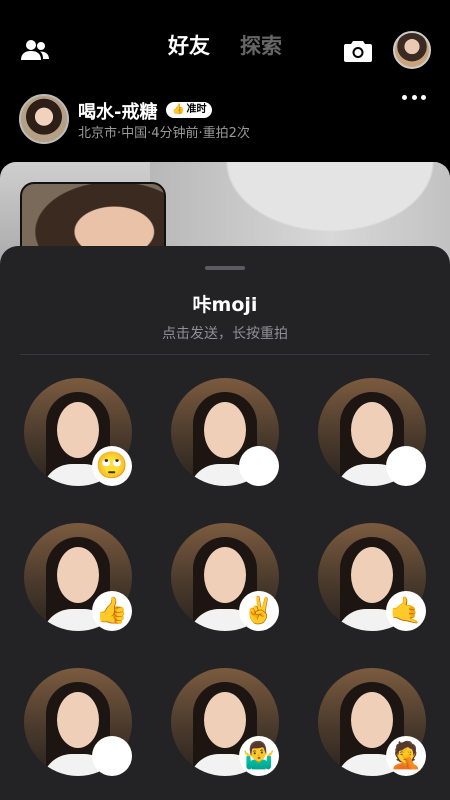 Image resolution: width=450 pixels, height=800 pixels. What do you see at coordinates (44, 119) in the screenshot?
I see `post-author-avatar` at bounding box center [44, 119].